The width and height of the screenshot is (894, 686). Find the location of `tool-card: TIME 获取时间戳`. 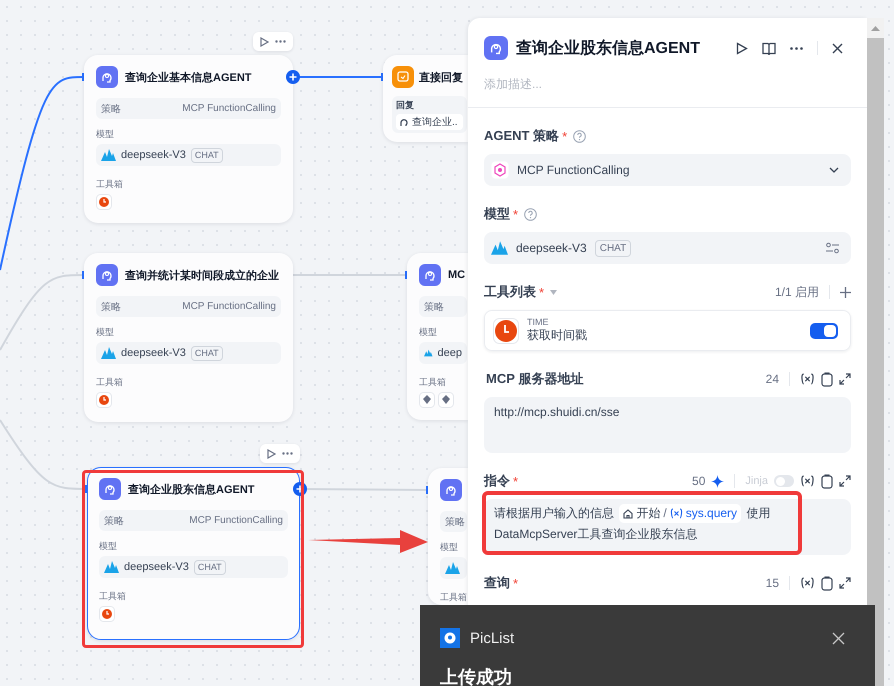

tool-card: TIME 获取时间戳 is located at coordinates (667, 330).